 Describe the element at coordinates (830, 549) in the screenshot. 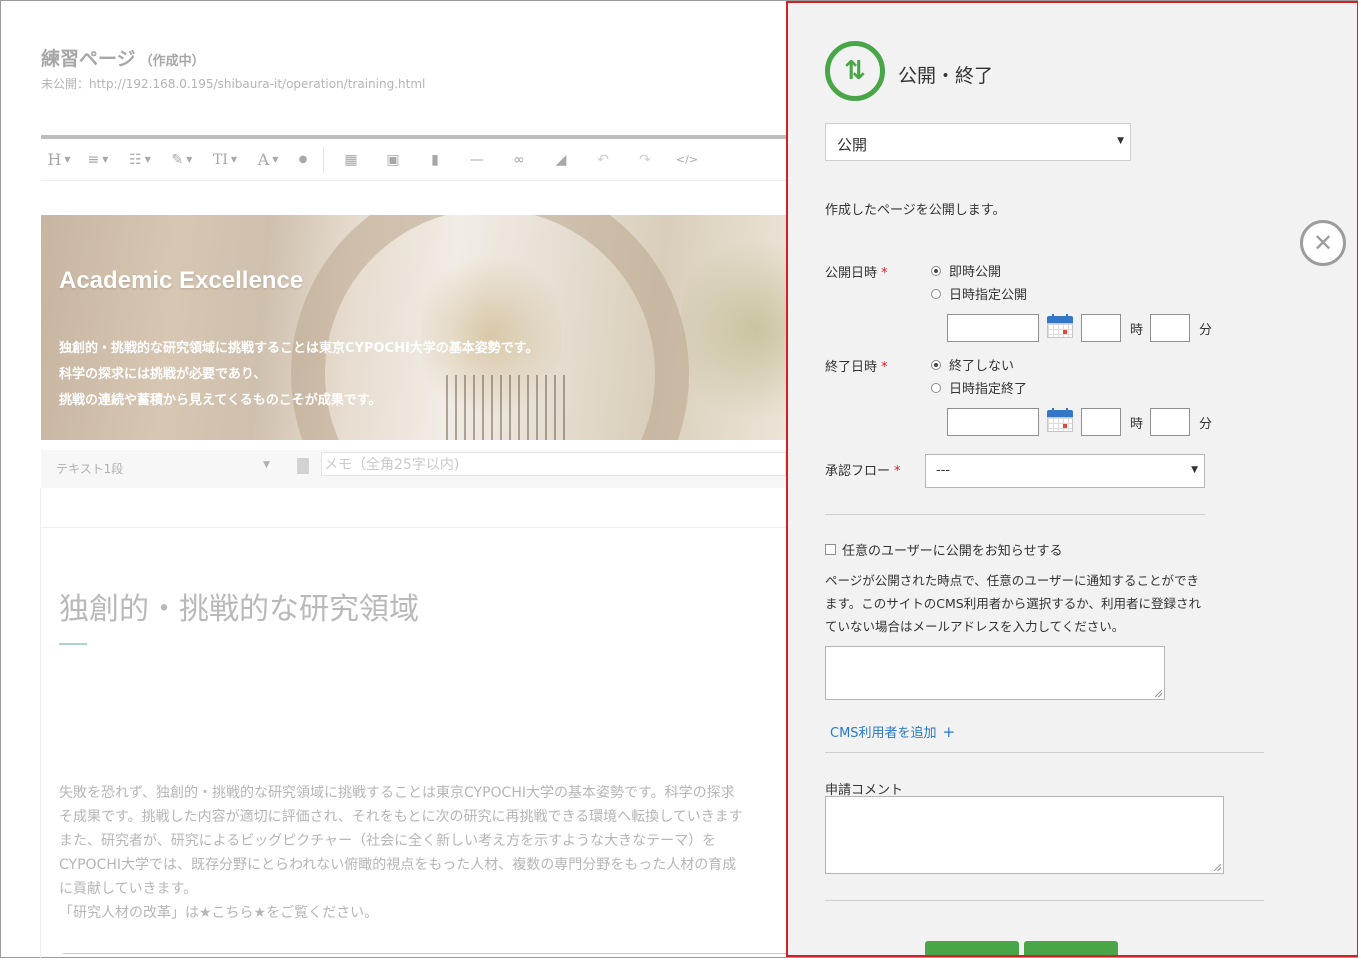

I see `checkbox-icon` at that location.